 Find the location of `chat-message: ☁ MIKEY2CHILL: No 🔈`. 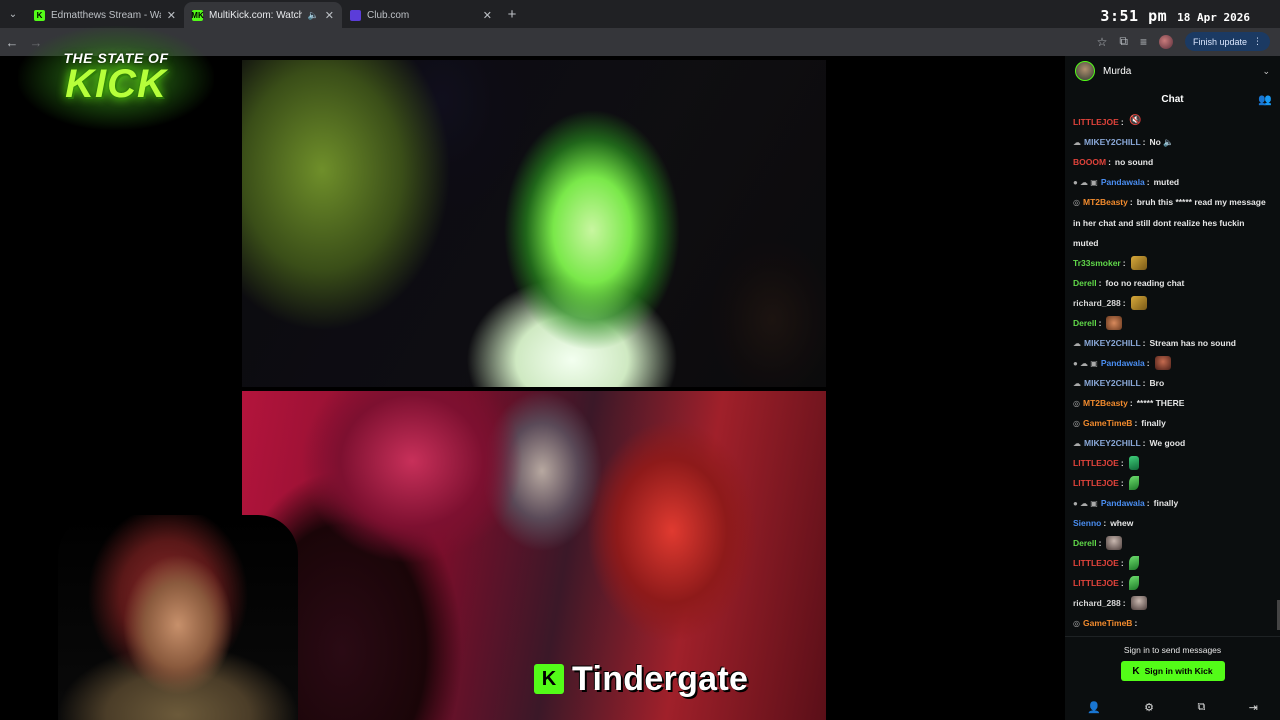

chat-message: ☁ MIKEY2CHILL: No 🔈 is located at coordinates (1172, 142).